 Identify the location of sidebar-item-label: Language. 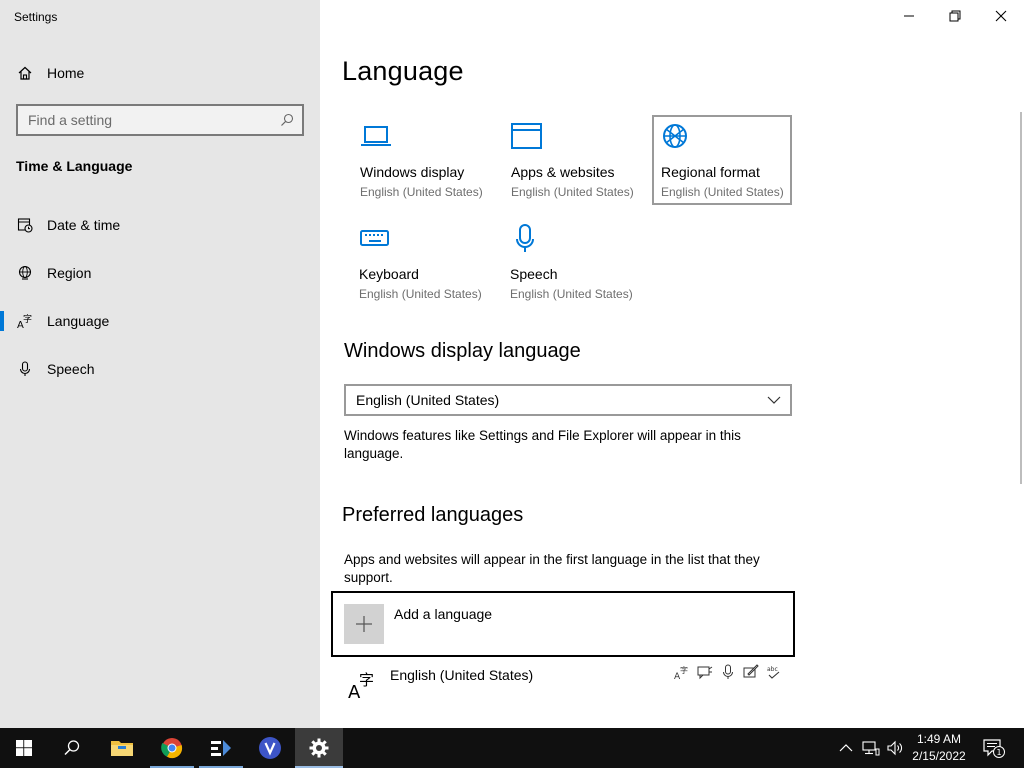
(78, 321).